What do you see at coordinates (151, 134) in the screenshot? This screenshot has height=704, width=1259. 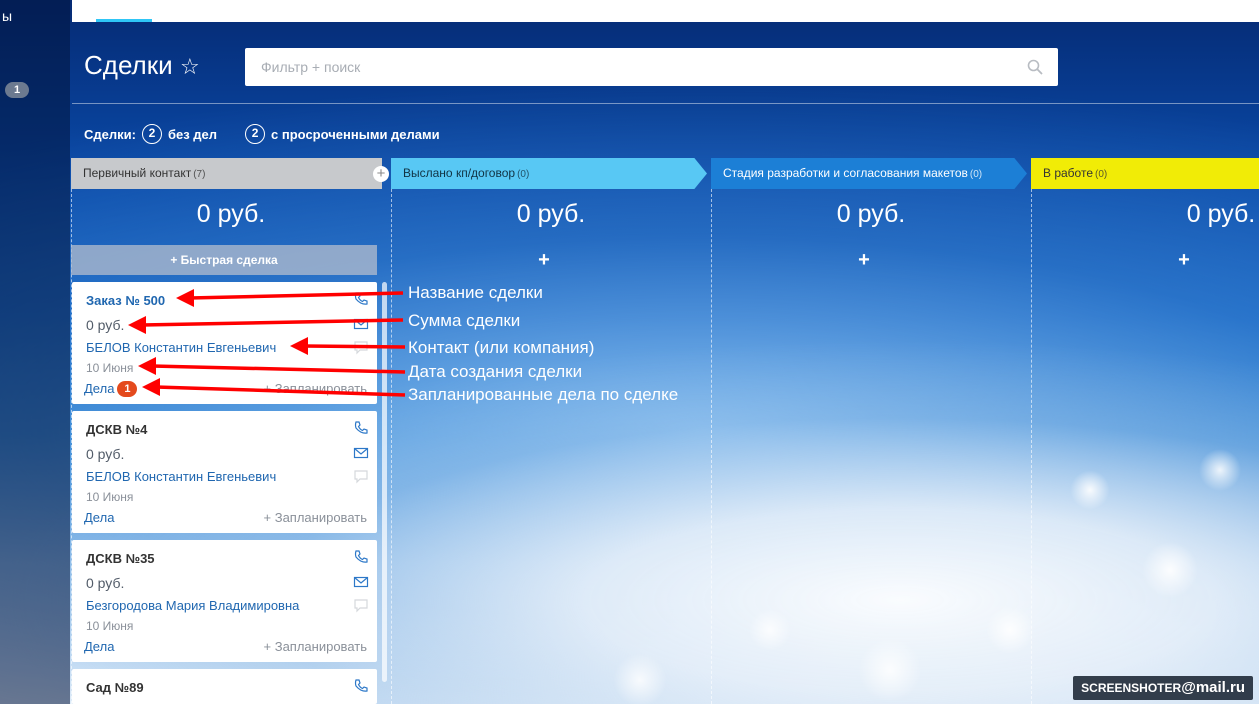 I see `no-deals-count: 2` at bounding box center [151, 134].